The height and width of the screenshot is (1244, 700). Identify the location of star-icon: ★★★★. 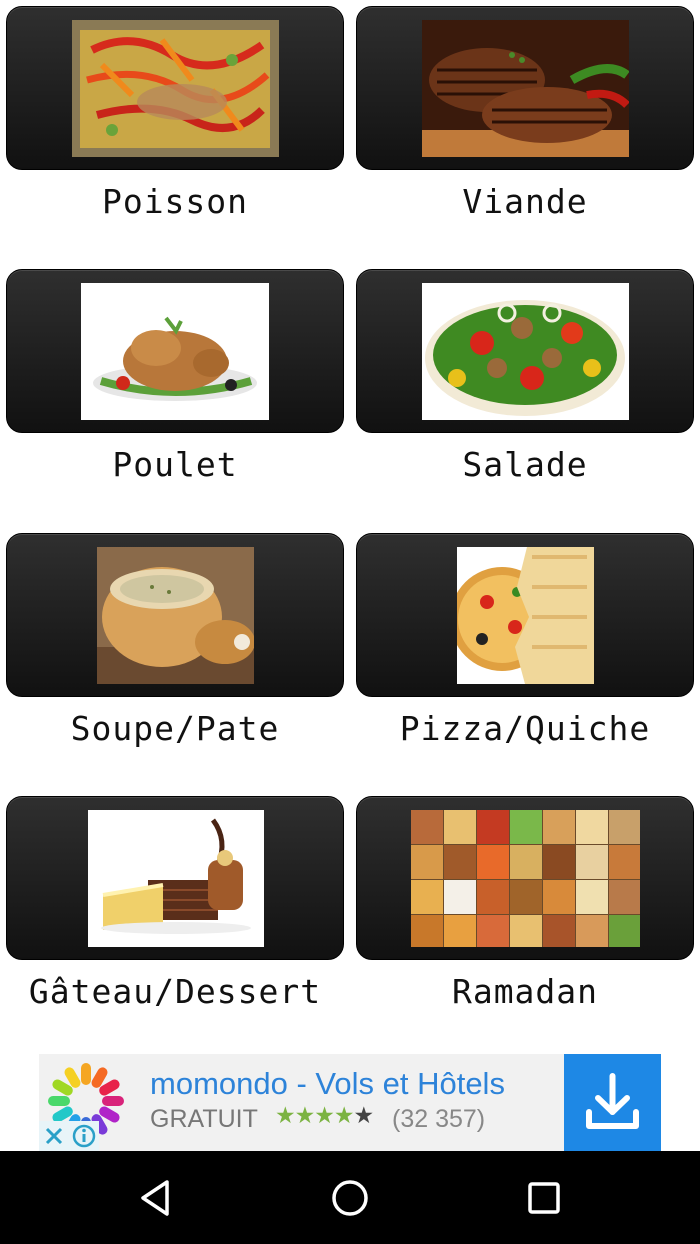
(314, 1116).